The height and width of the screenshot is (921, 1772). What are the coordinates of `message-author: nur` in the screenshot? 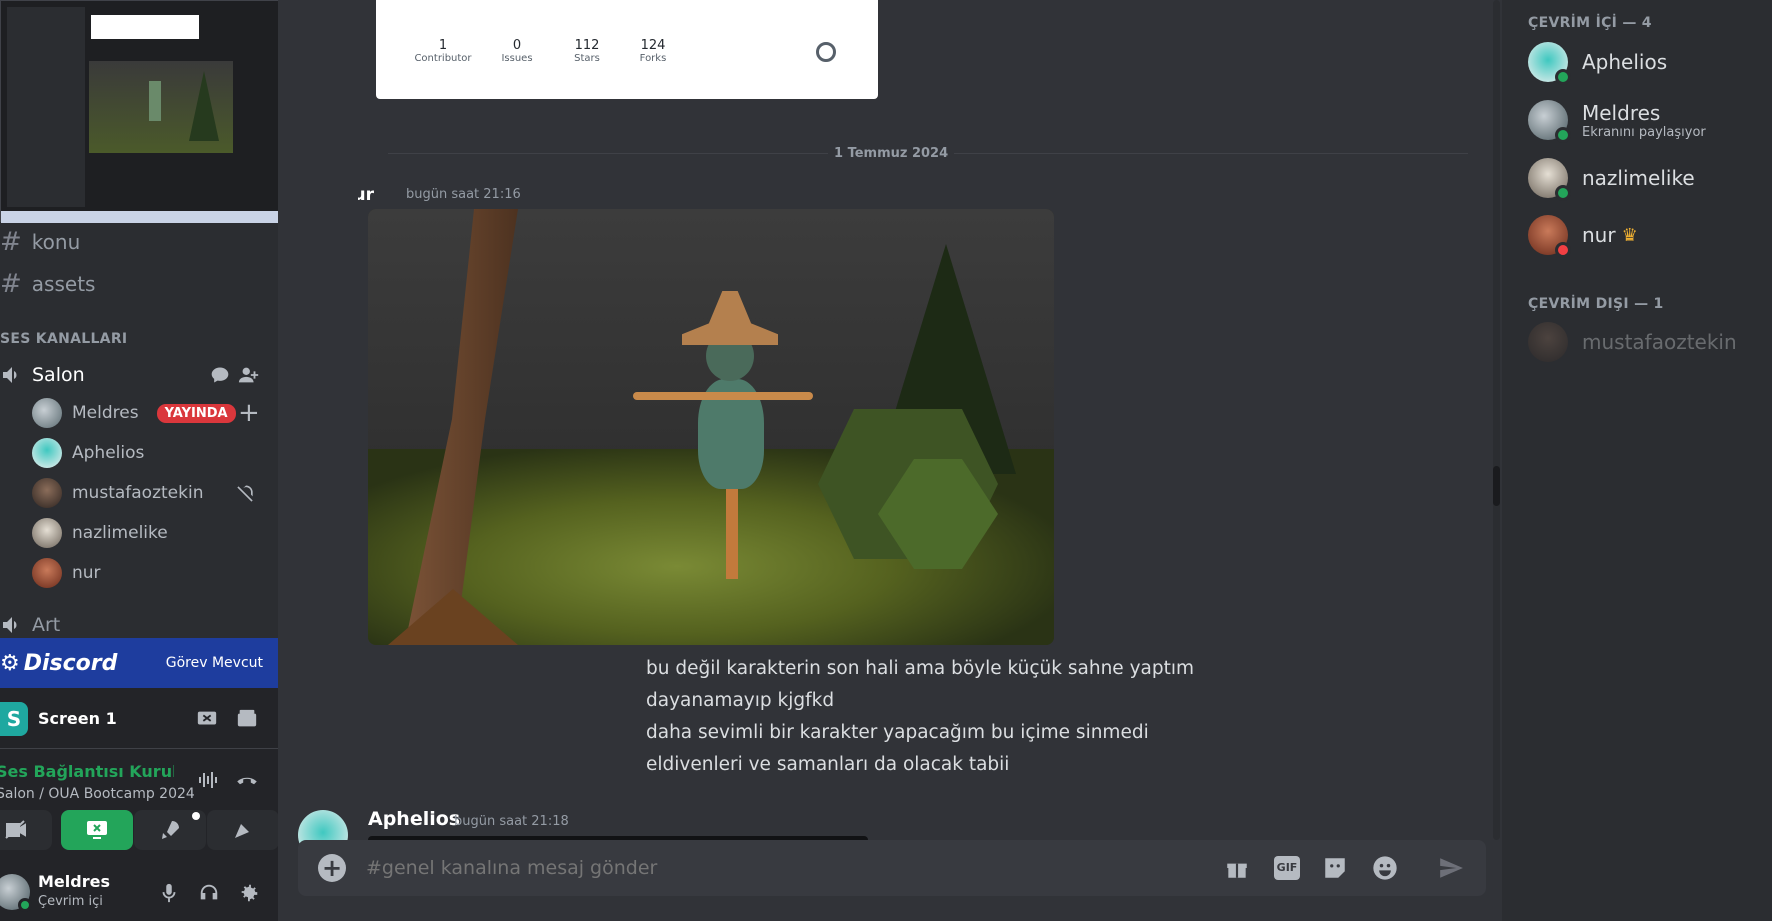 It's located at (366, 195).